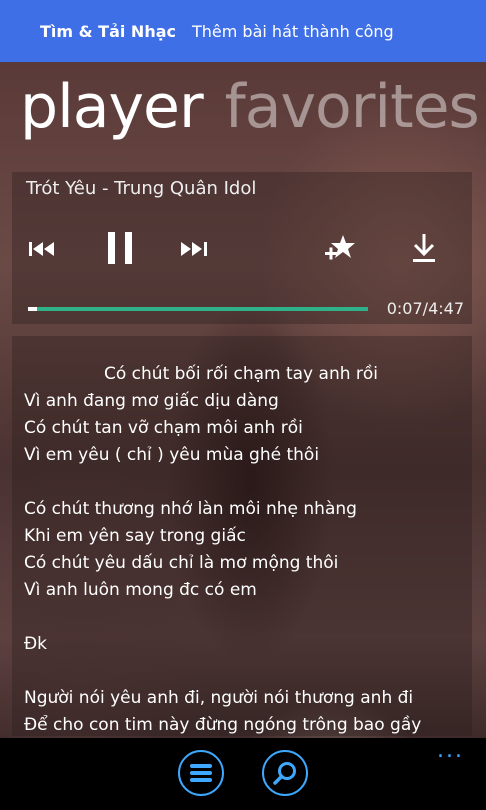  Describe the element at coordinates (190, 509) in the screenshot. I see `lyric-line: Có chút thương nhớ làn môi nhẹ nhàng` at that location.